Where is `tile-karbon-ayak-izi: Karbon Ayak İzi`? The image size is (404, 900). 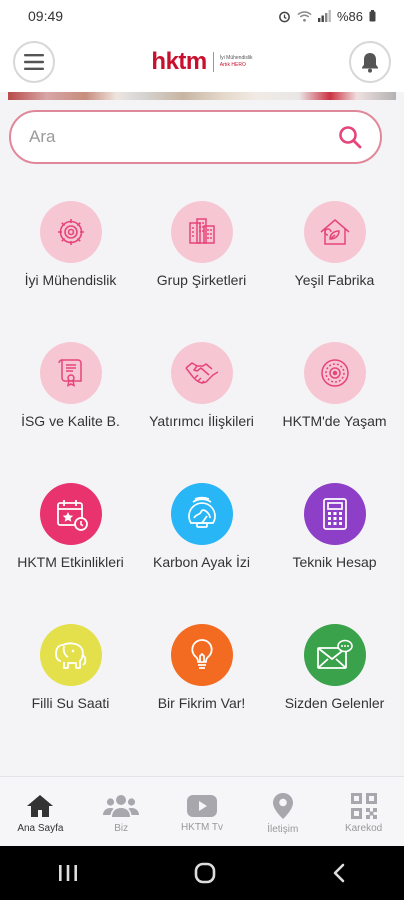 tile-karbon-ayak-izi: Karbon Ayak İzi is located at coordinates (201, 526).